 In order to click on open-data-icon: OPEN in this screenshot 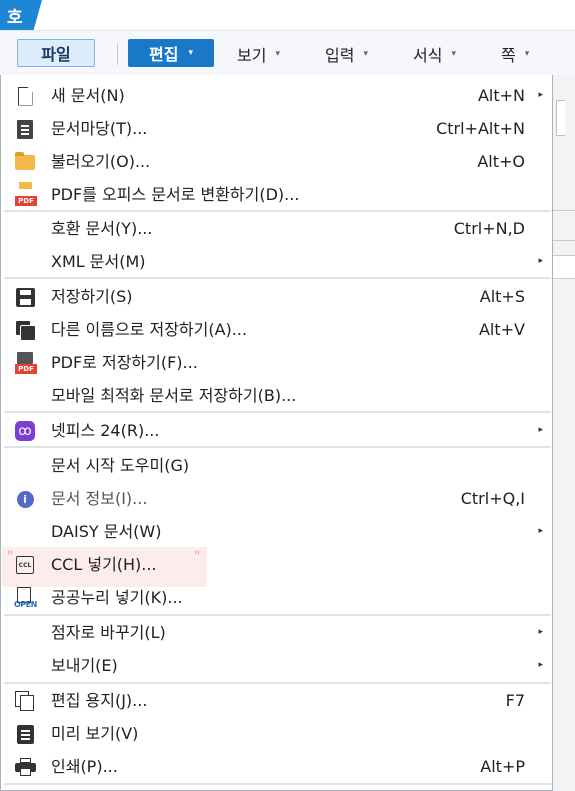, I will do `click(25, 598)`.